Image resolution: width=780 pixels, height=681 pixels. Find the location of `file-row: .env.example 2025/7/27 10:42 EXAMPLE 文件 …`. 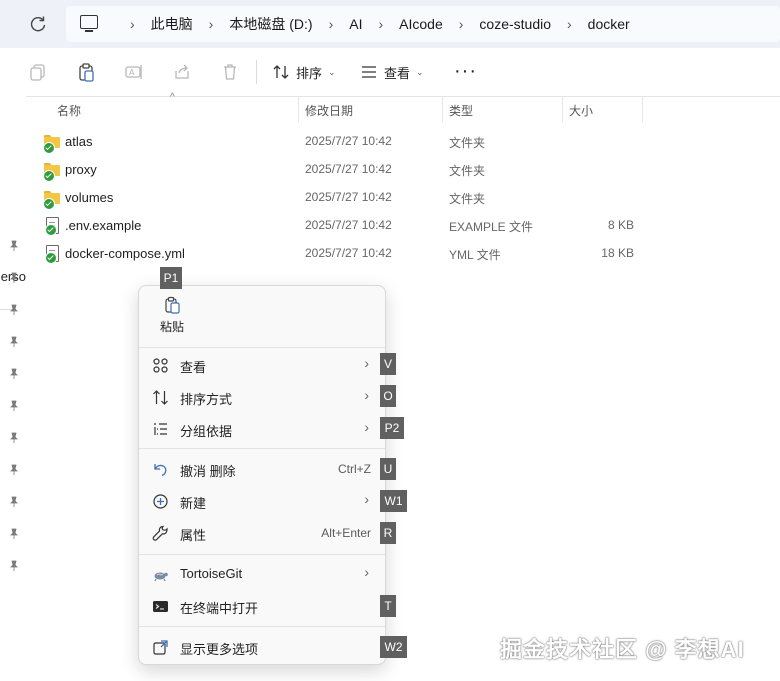

file-row: .env.example 2025/7/27 10:42 EXAMPLE 文件 … is located at coordinates (350, 225).